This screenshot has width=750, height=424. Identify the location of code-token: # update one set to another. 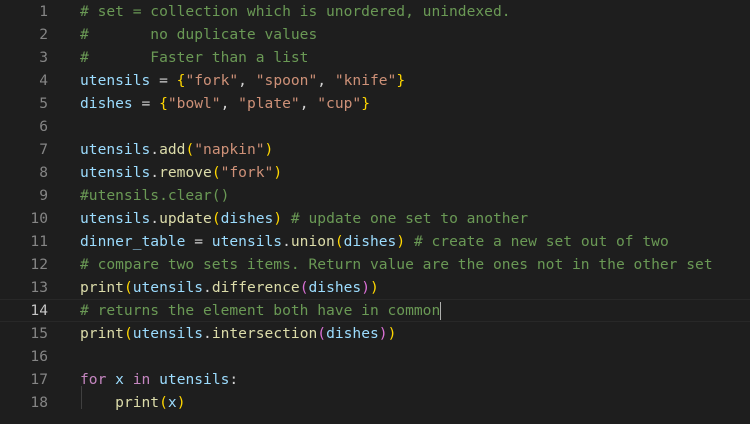
(409, 218).